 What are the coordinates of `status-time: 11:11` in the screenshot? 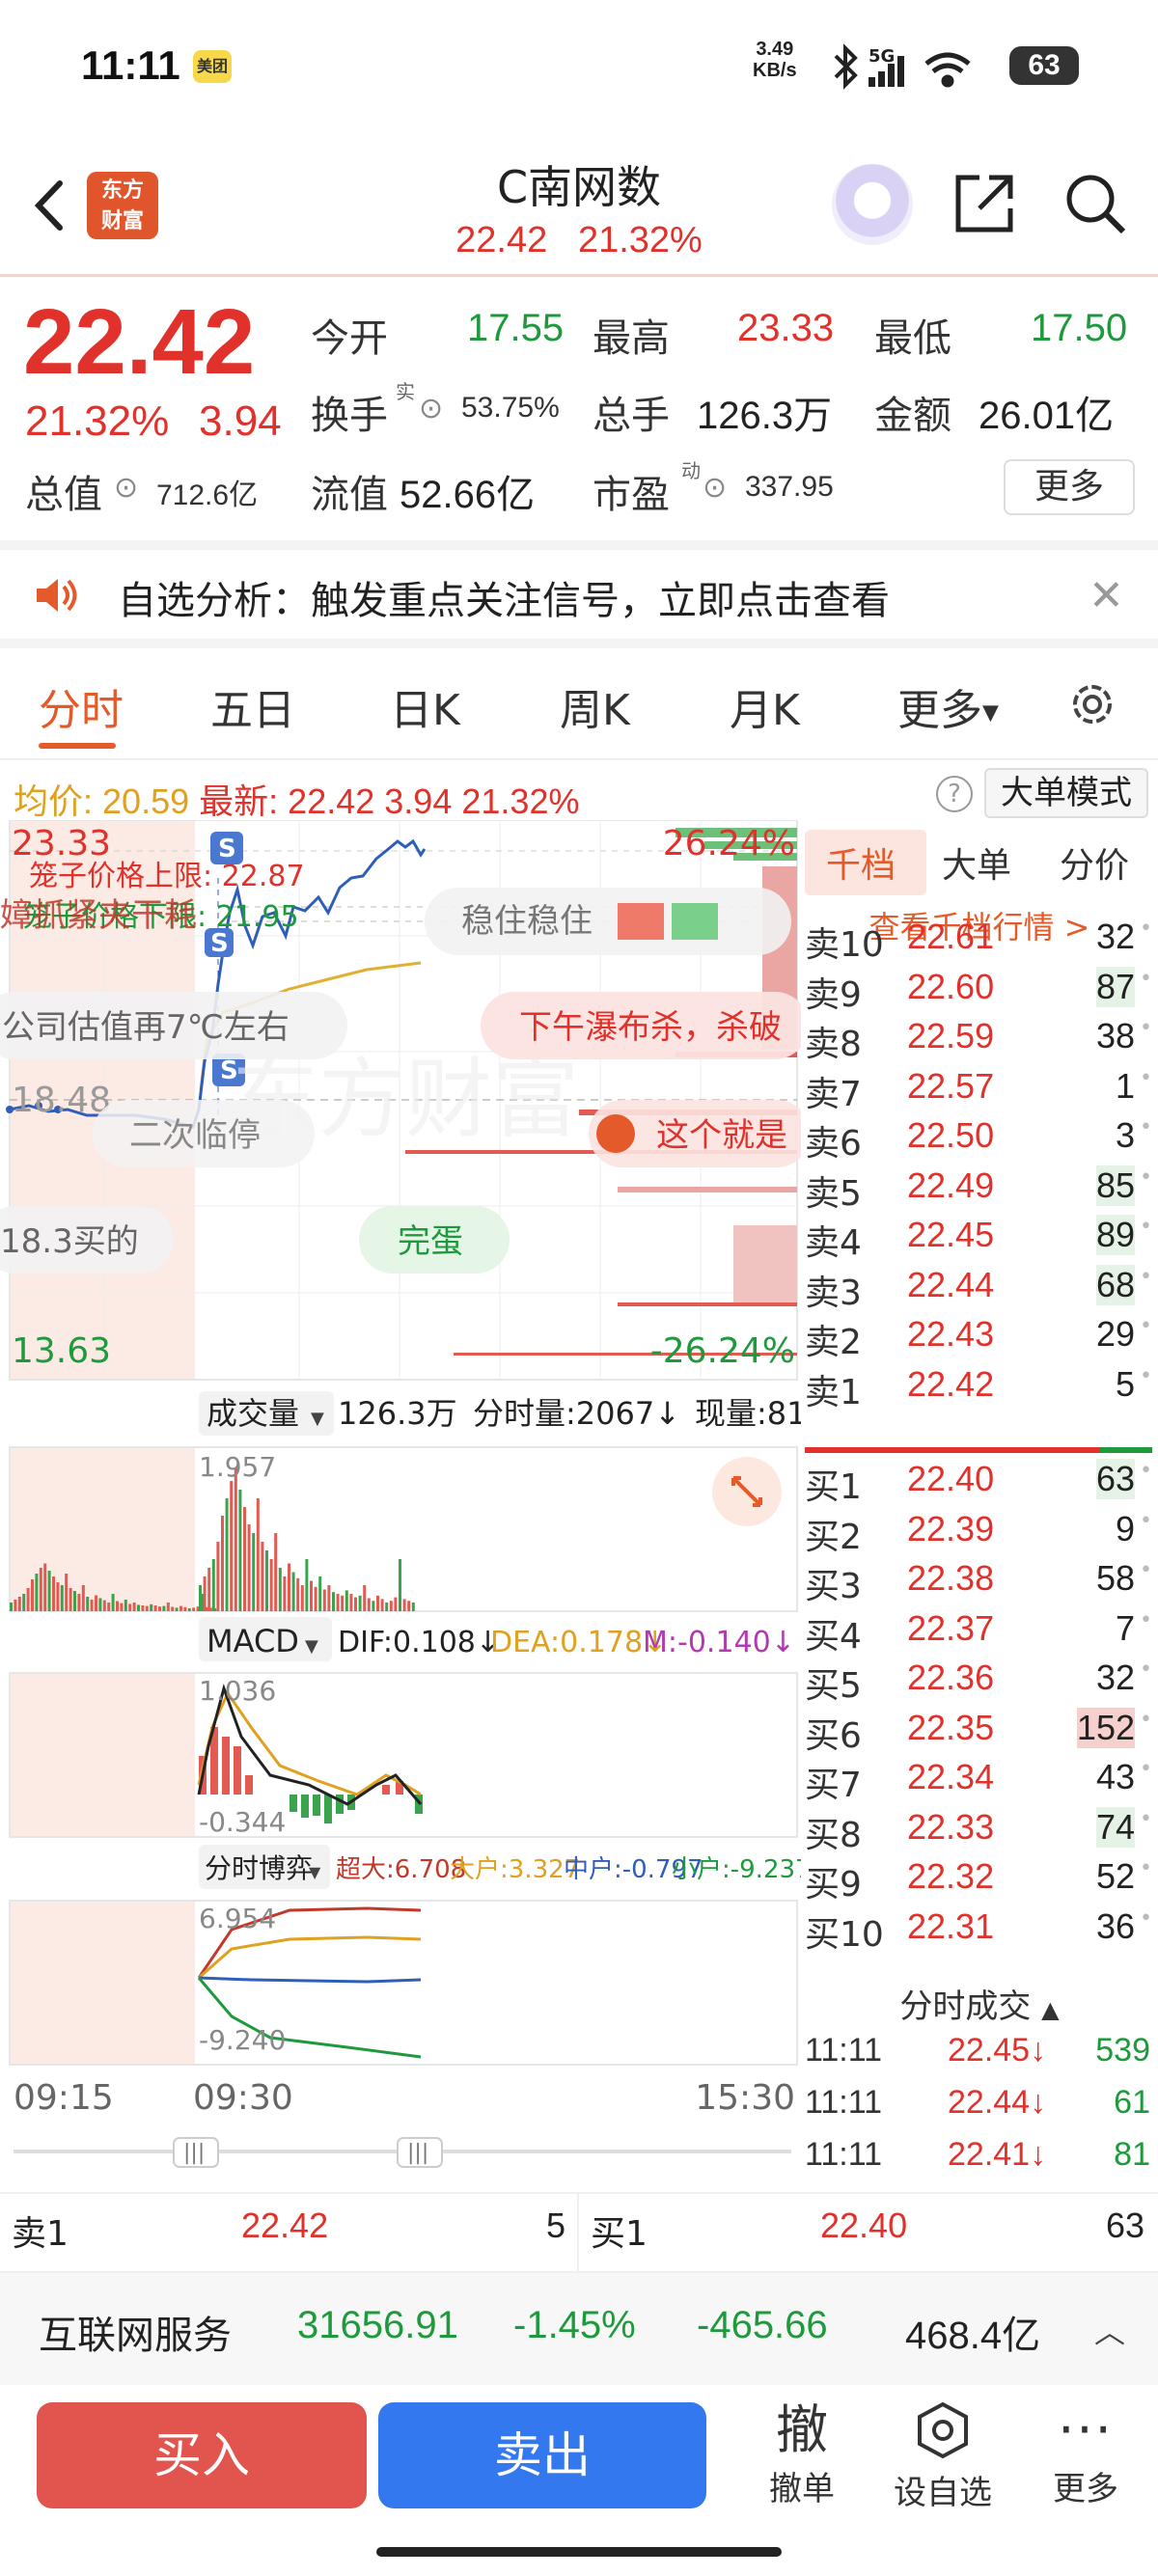 It's located at (130, 65).